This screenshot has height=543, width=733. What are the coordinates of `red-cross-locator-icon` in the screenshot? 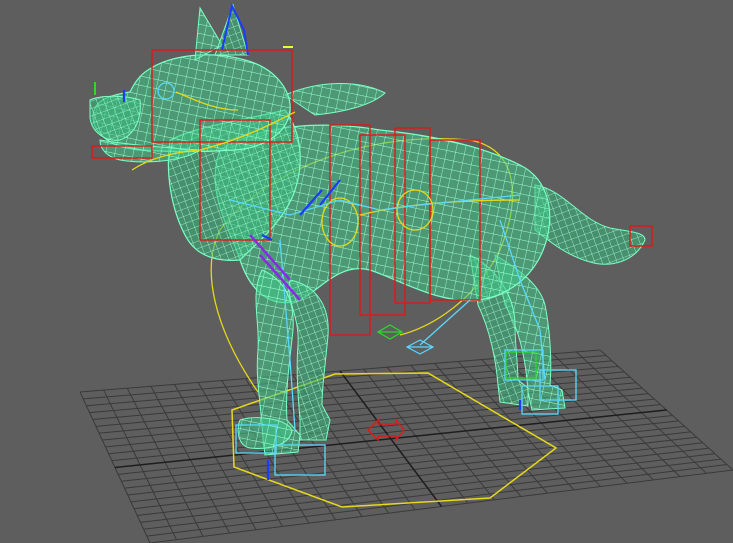 It's located at (386, 430).